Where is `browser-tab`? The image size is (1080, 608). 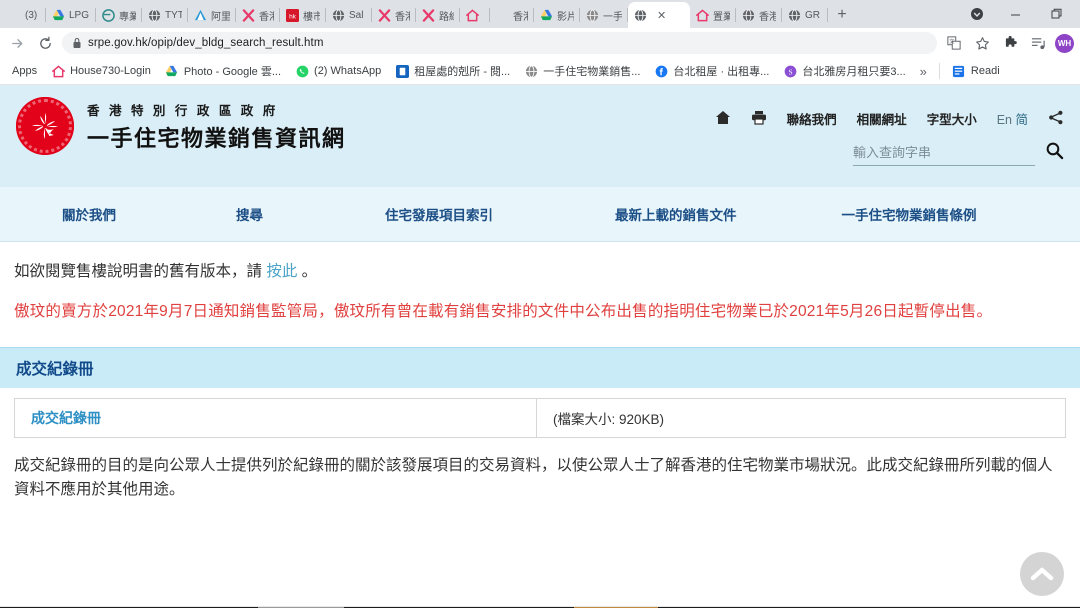
browser-tab is located at coordinates (475, 15).